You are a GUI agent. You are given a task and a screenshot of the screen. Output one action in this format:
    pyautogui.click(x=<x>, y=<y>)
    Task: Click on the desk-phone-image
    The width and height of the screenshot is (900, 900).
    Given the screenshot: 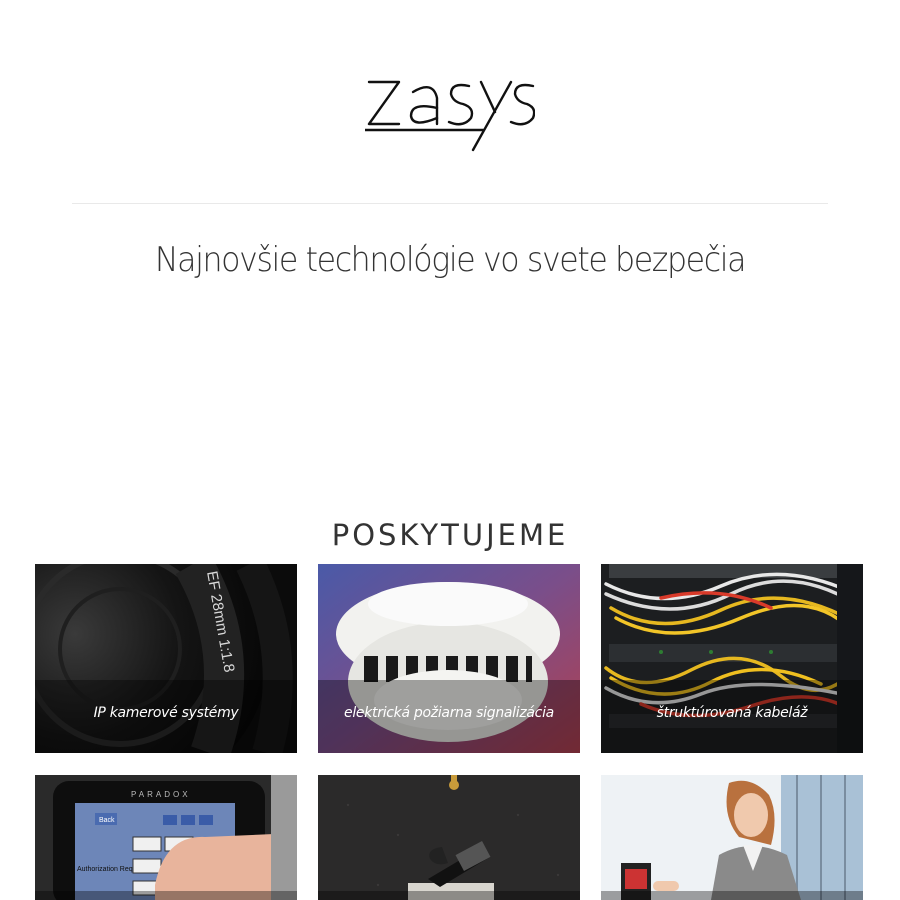 What is the action you would take?
    pyautogui.click(x=449, y=837)
    